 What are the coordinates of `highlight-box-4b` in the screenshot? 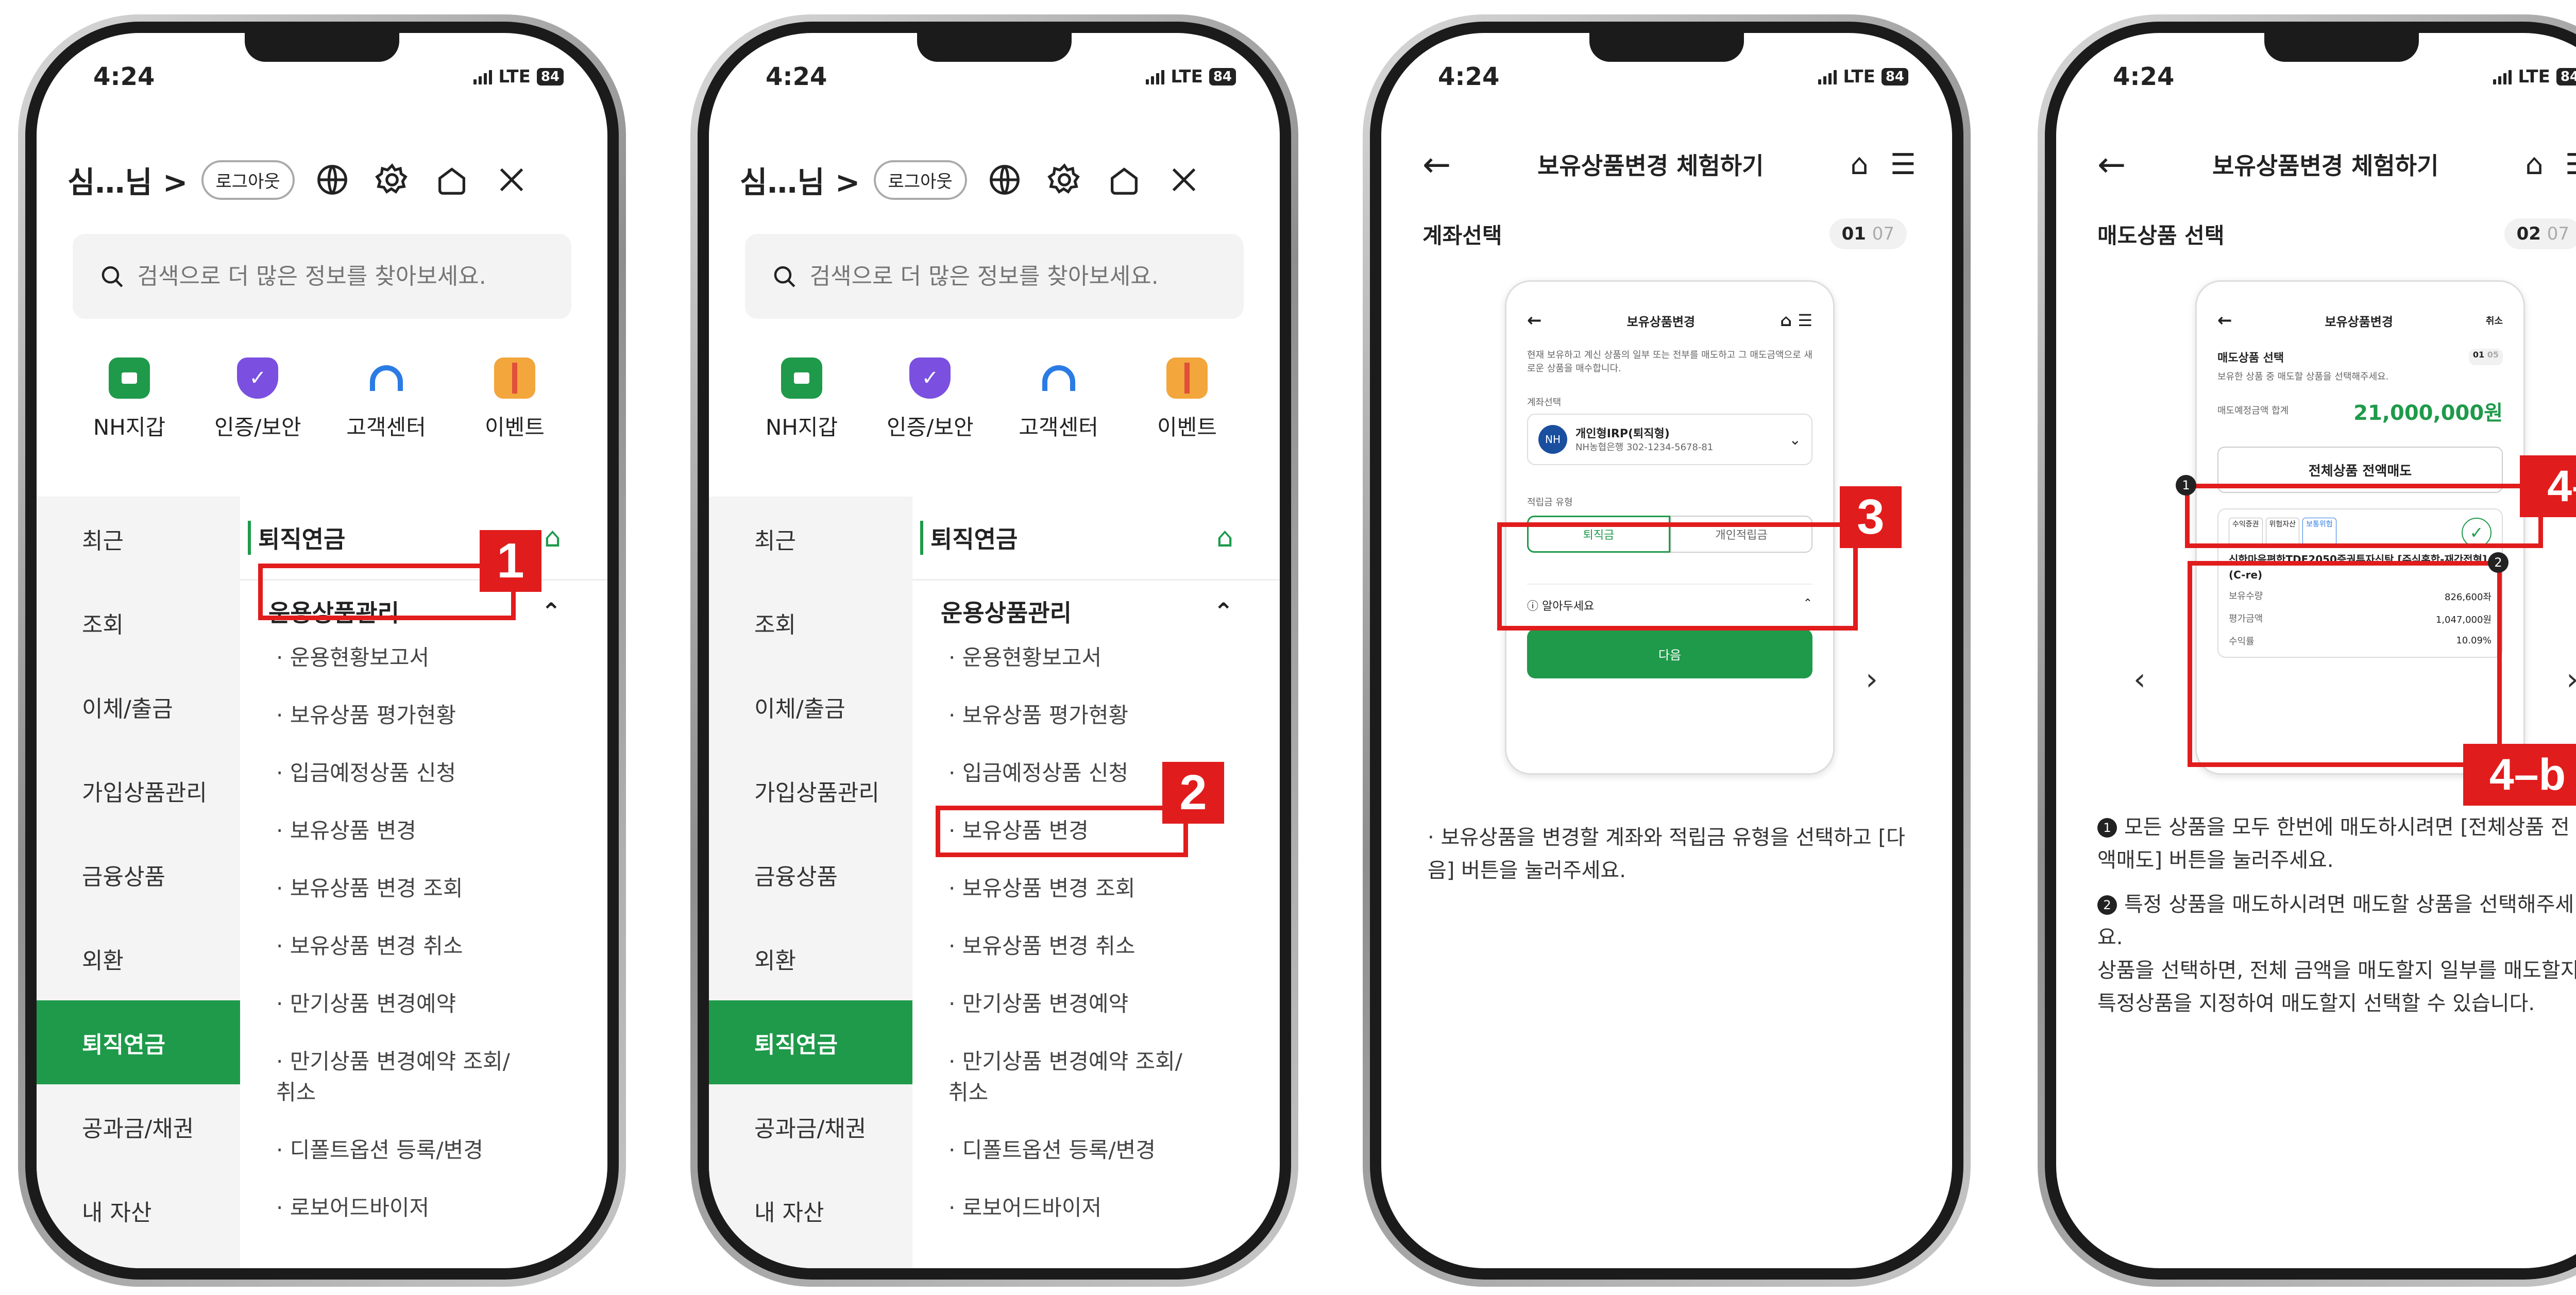 It's located at (2345, 664).